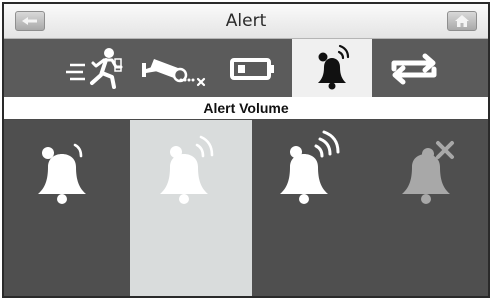 The width and height of the screenshot is (494, 300). What do you see at coordinates (174, 73) in the screenshot?
I see `camera-signal-lost-icon` at bounding box center [174, 73].